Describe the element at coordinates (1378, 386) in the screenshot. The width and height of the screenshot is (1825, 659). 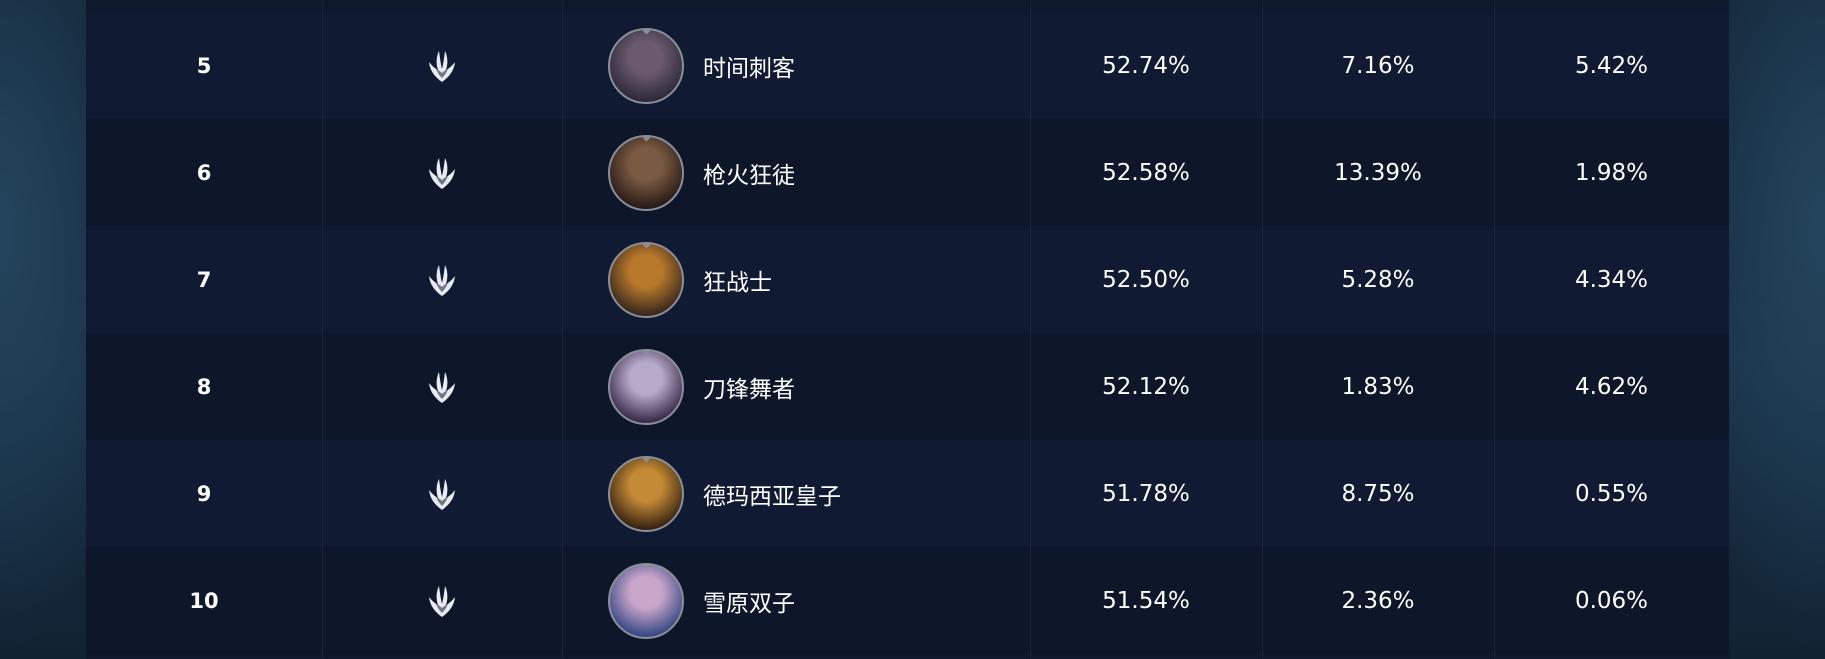
I see `pick-rate-cell: 1.83%` at that location.